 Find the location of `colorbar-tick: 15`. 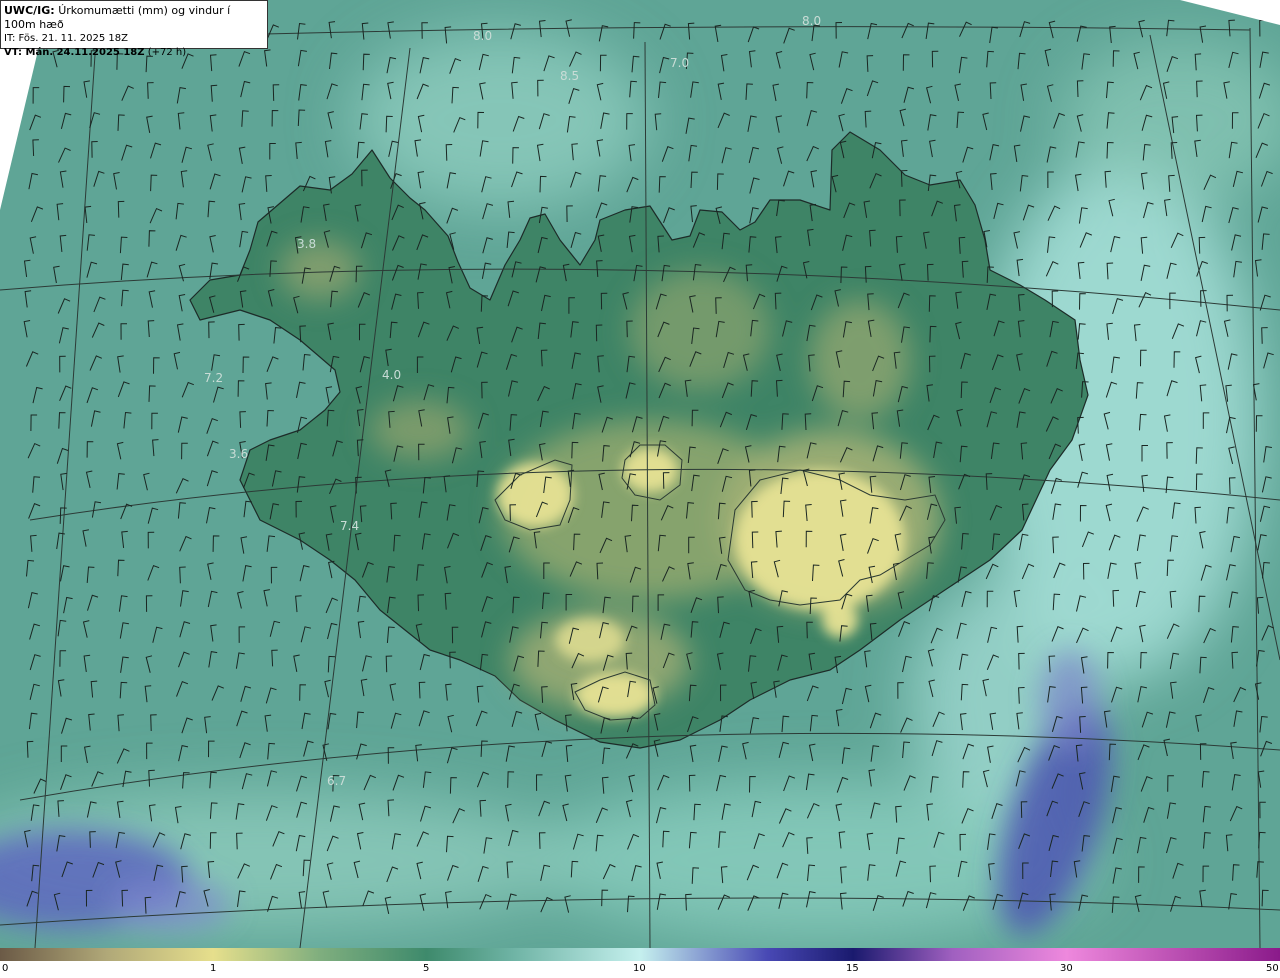

colorbar-tick: 15 is located at coordinates (852, 968).